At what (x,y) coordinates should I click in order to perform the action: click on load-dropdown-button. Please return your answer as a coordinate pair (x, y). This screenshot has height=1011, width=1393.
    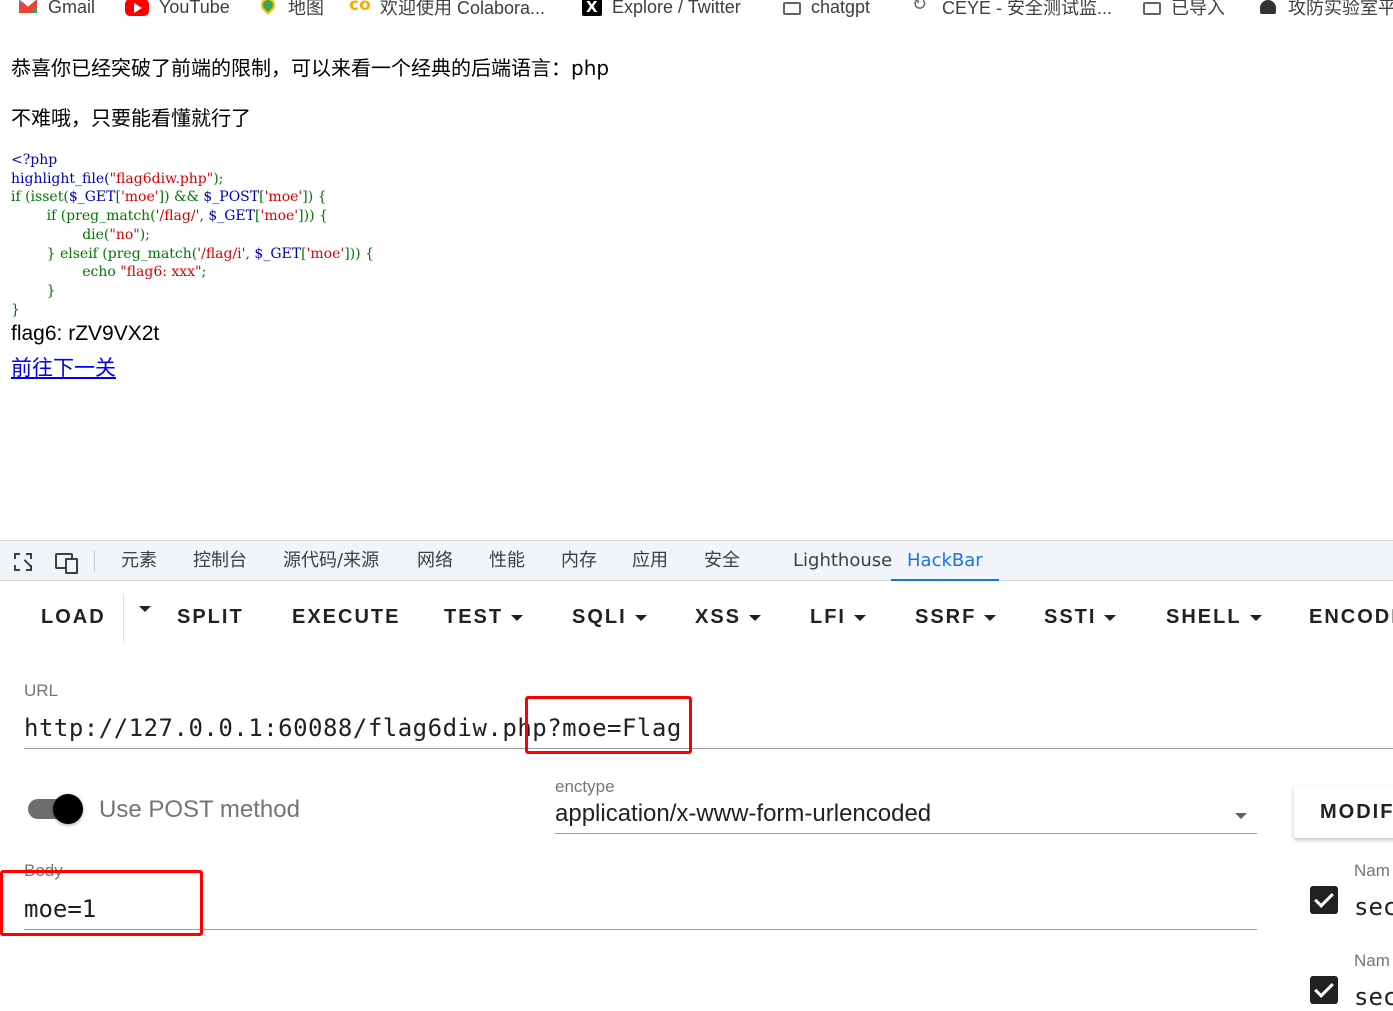
    Looking at the image, I should click on (141, 609).